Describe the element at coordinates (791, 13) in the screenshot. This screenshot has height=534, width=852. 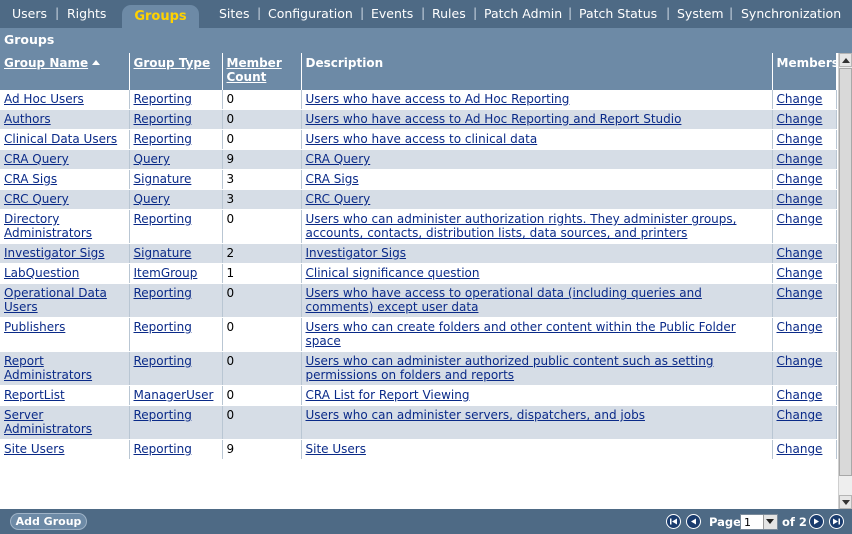
I see `tab-synchronization: Synchronization` at that location.